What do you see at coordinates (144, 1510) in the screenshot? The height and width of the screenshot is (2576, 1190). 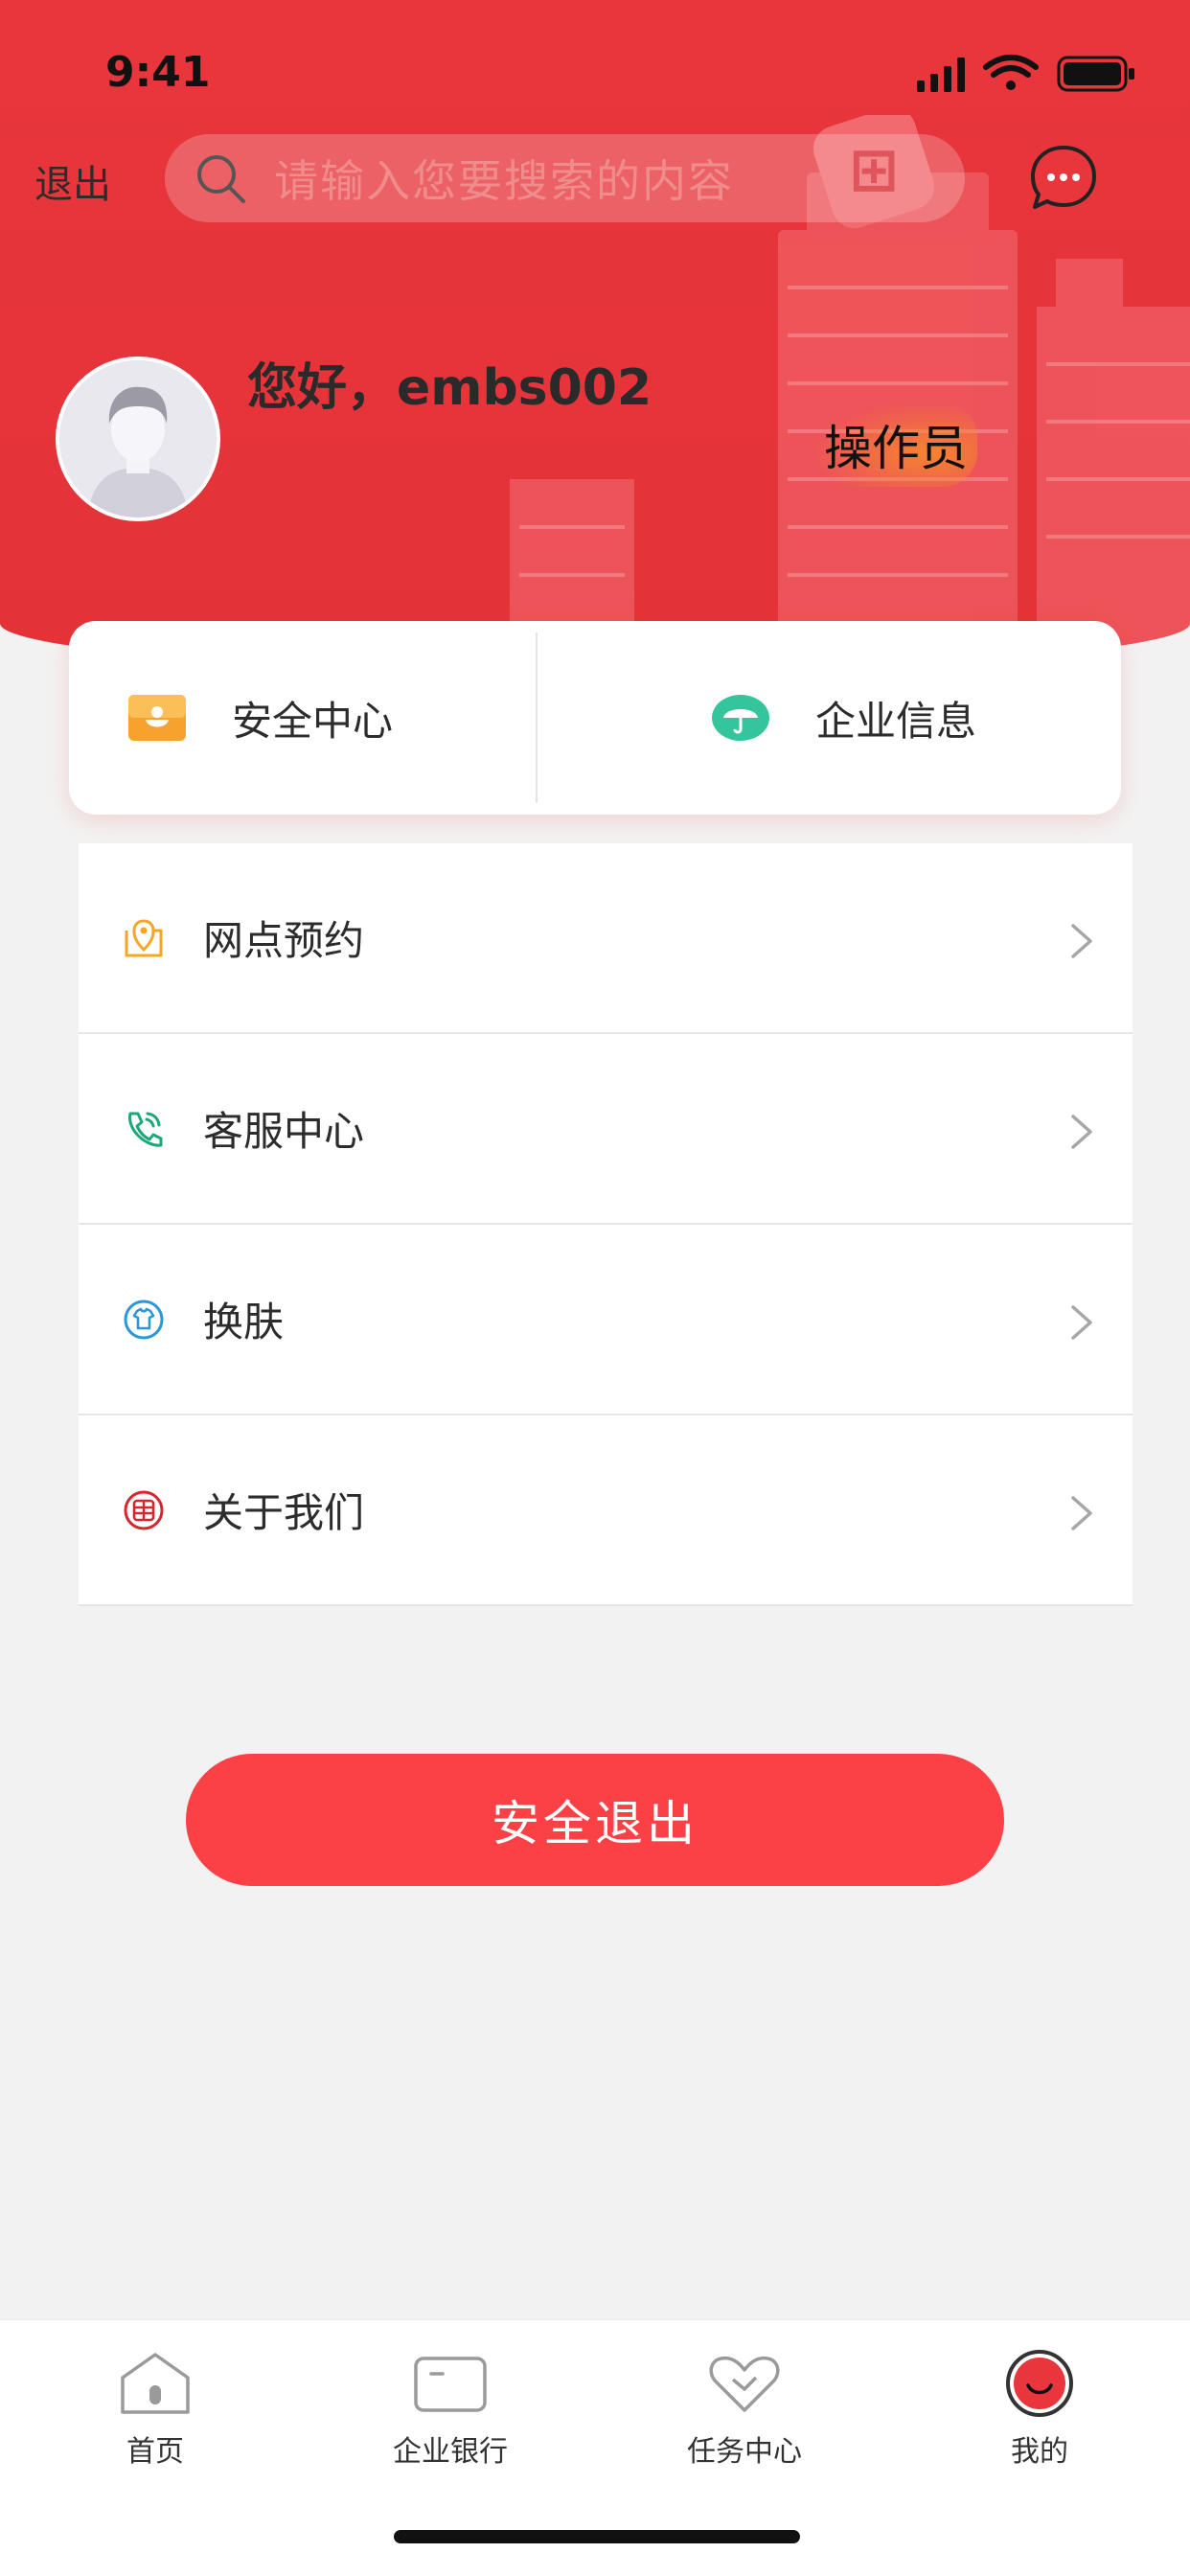 I see `bank-logo-icon` at bounding box center [144, 1510].